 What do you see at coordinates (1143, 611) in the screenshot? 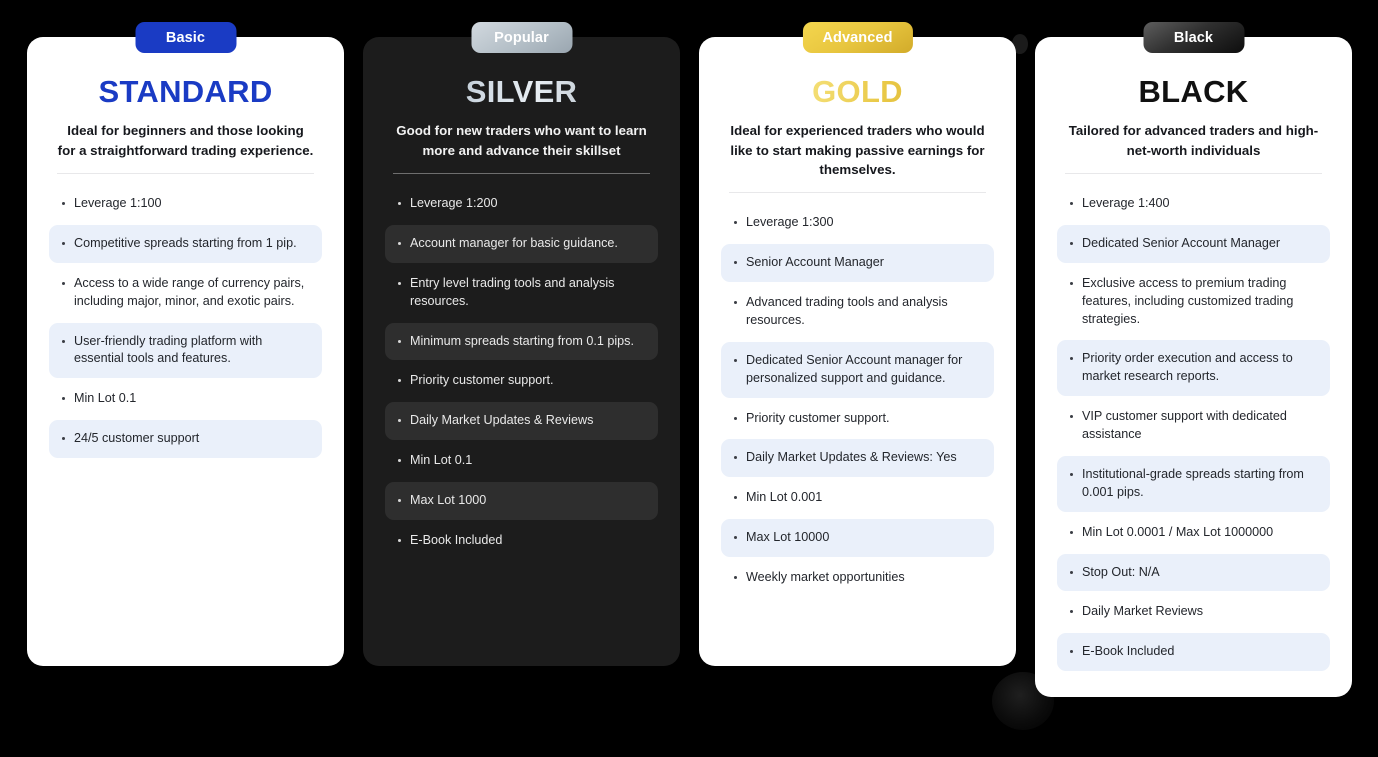
I see `feature-label: Daily Market Reviews` at bounding box center [1143, 611].